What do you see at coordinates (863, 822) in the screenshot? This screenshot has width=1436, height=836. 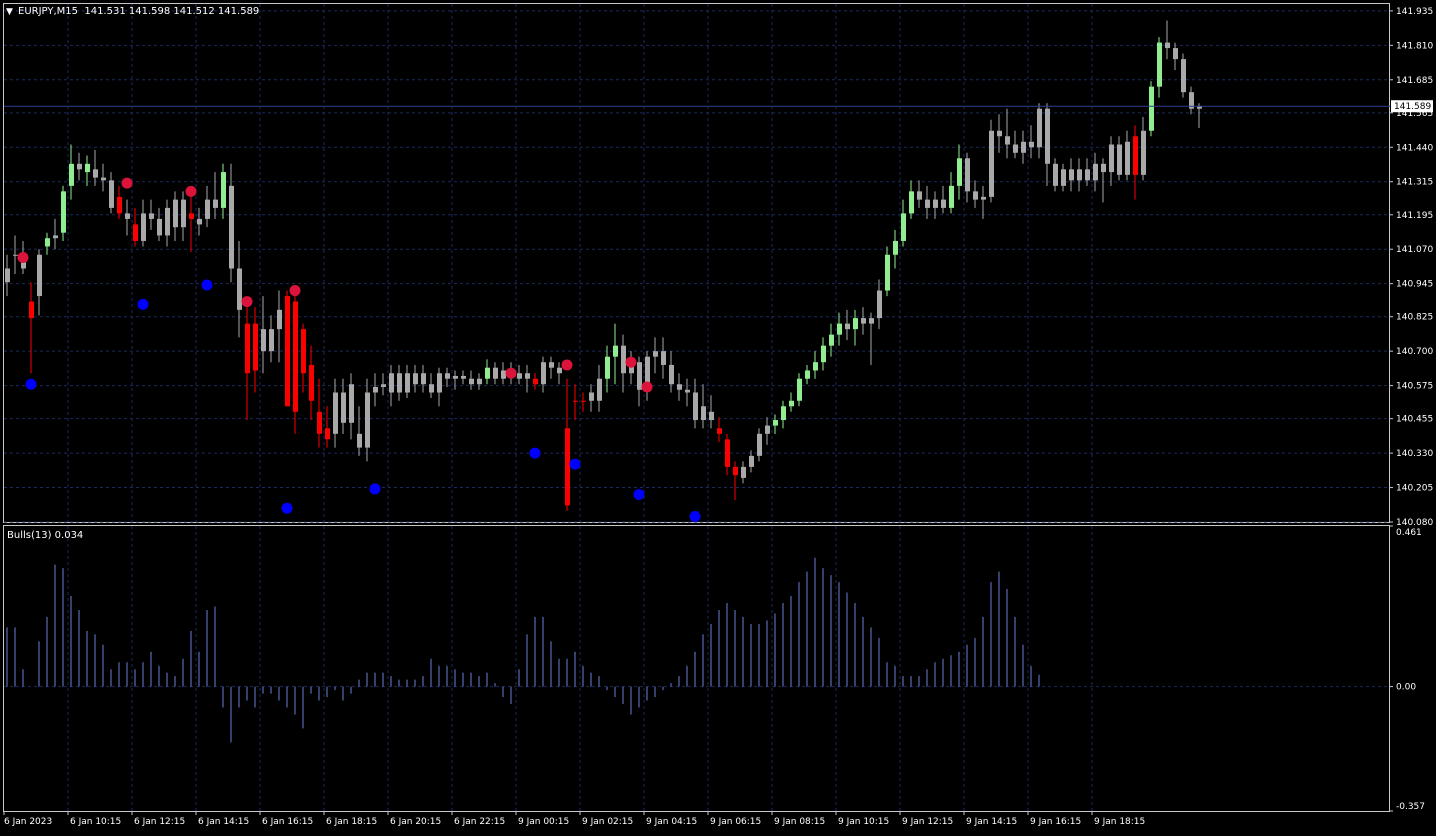 I see `time-tick-label: 9 Jan 10:15` at bounding box center [863, 822].